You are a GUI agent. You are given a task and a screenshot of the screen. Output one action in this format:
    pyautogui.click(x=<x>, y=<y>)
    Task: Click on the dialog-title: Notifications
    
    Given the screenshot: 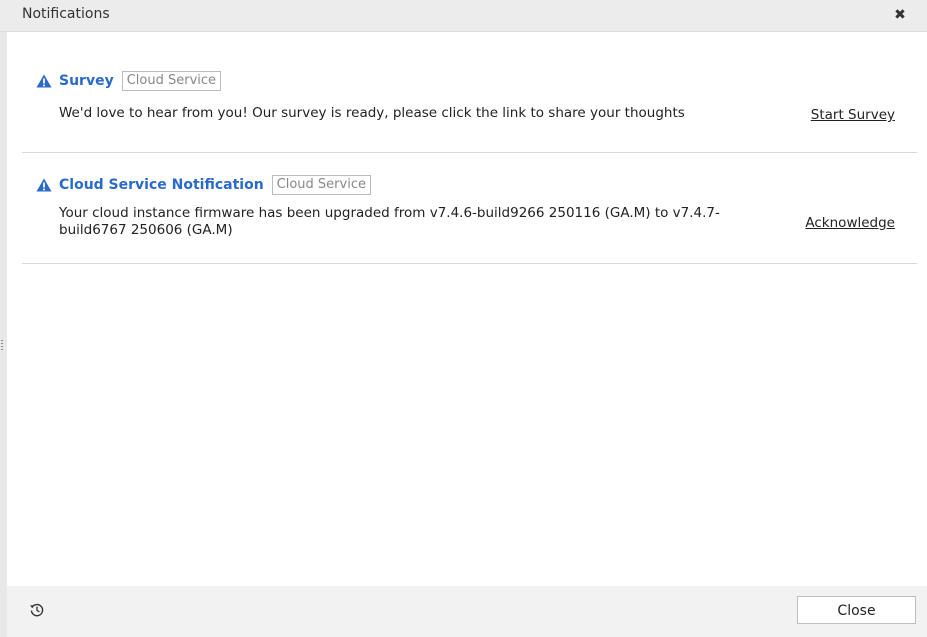 What is the action you would take?
    pyautogui.click(x=66, y=14)
    